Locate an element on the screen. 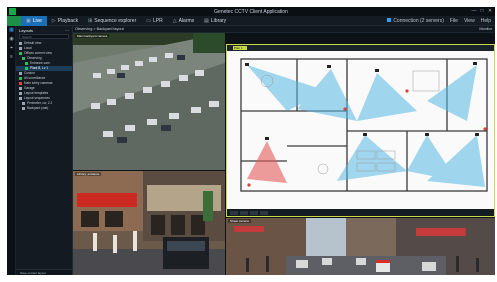  connection-status: Connection (2 servers) is located at coordinates (415, 20).